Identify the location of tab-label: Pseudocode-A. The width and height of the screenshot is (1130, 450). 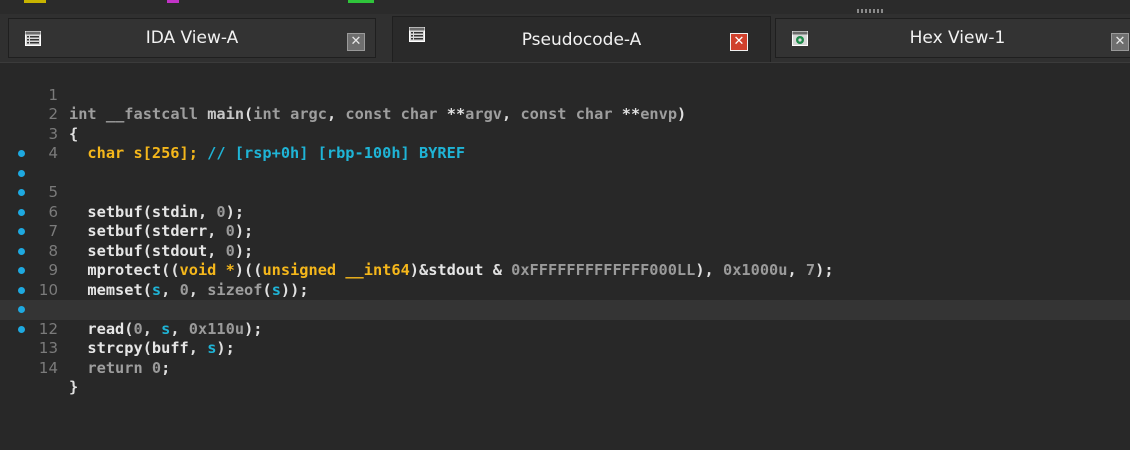
(581, 40).